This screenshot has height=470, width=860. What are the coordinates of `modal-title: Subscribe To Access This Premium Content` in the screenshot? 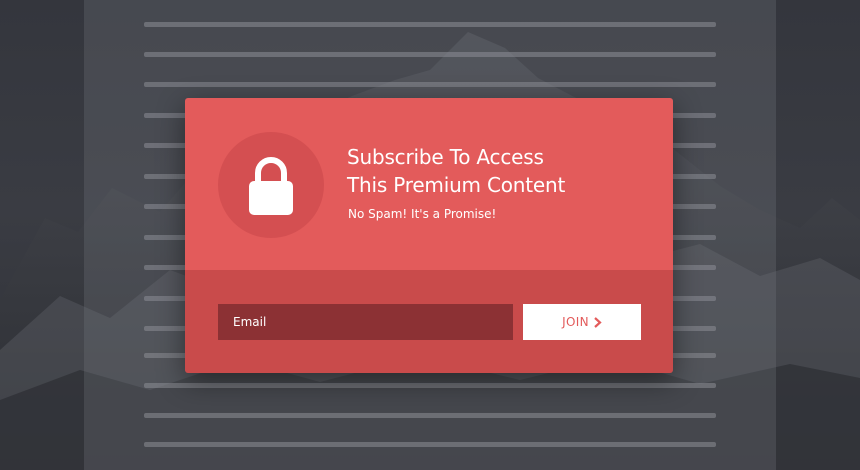 It's located at (497, 171).